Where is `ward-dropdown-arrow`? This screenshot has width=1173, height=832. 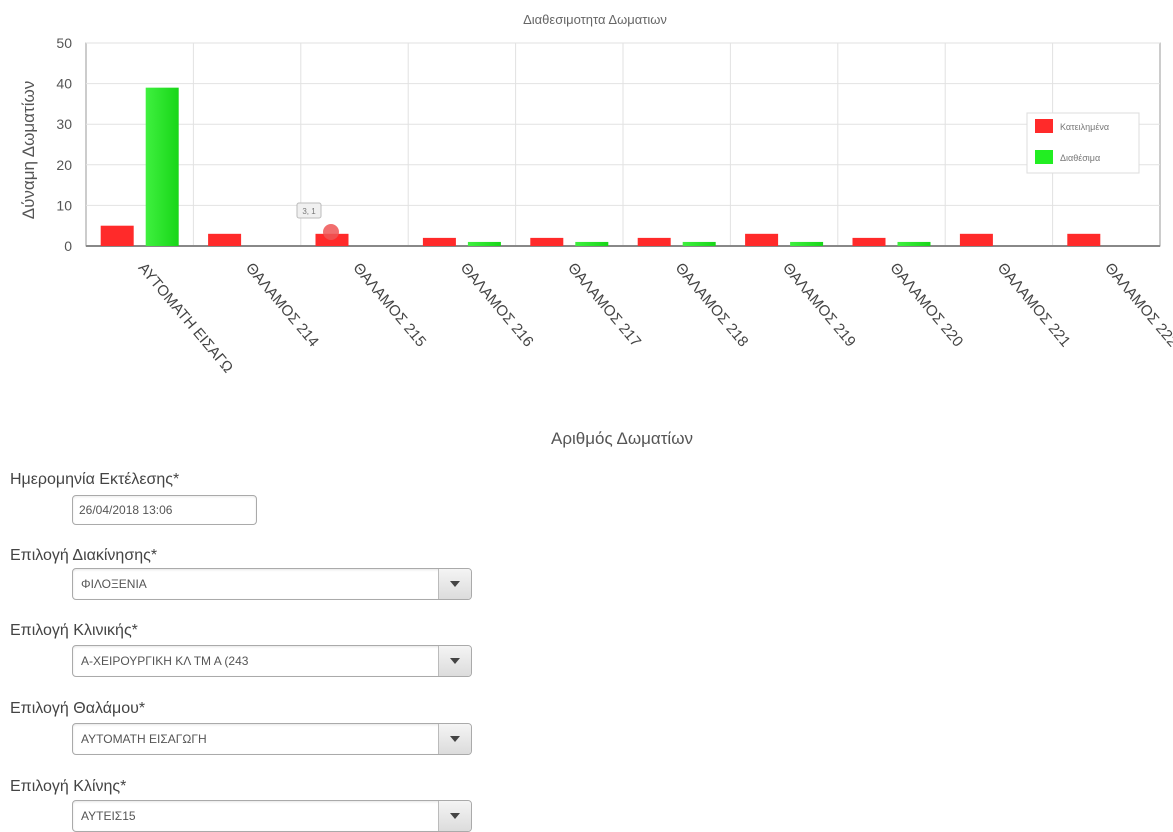 ward-dropdown-arrow is located at coordinates (454, 739).